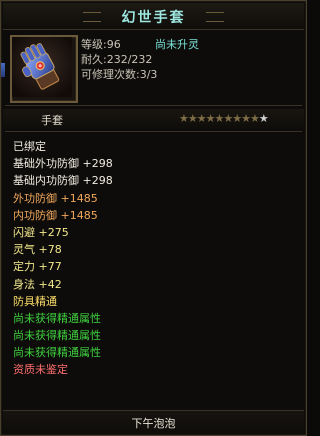 The width and height of the screenshot is (320, 436). I want to click on item-title: 幻世手套, so click(153, 18).